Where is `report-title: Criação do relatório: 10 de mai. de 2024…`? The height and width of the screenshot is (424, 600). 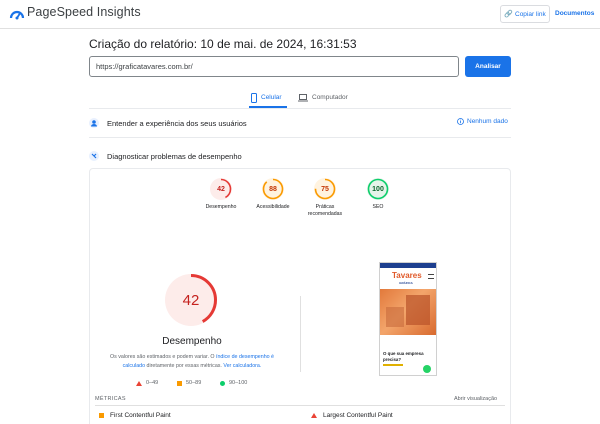
report-title: Criação do relatório: 10 de mai. de 2024… is located at coordinates (223, 44).